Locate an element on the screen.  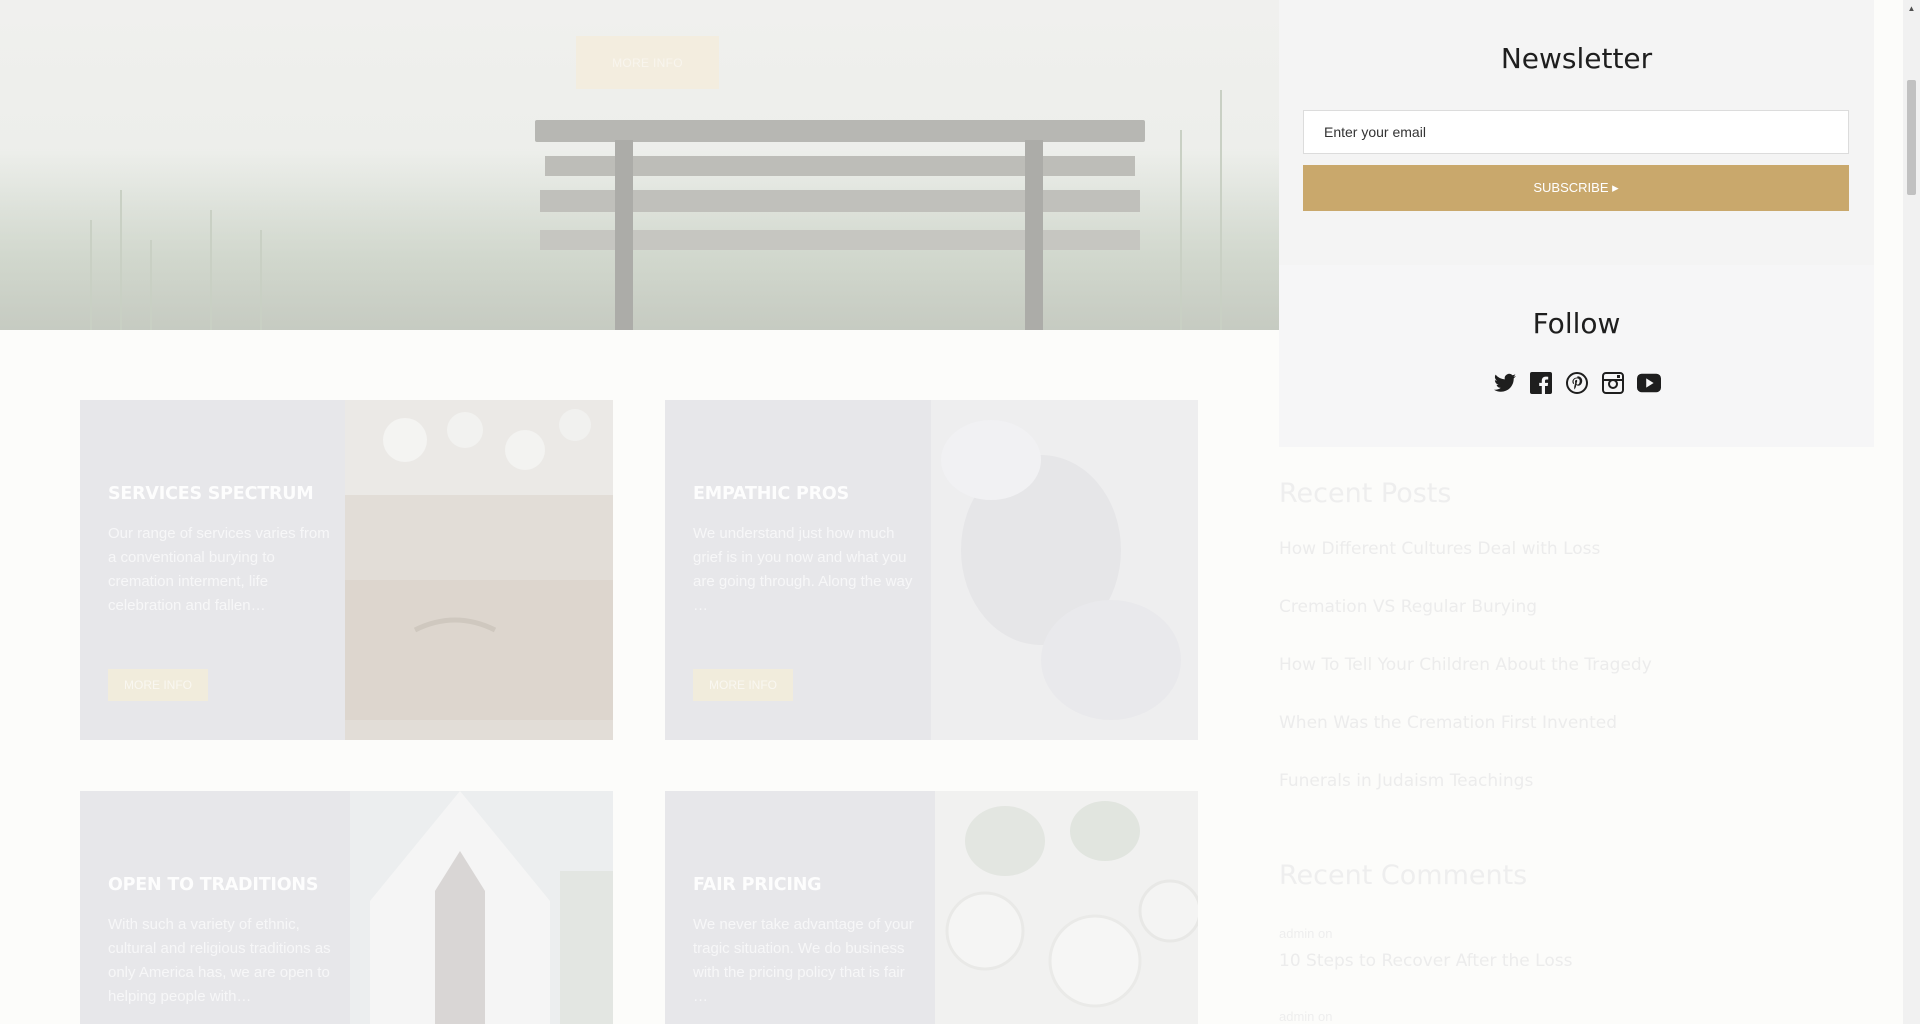
twitter-icon is located at coordinates (1505, 383).